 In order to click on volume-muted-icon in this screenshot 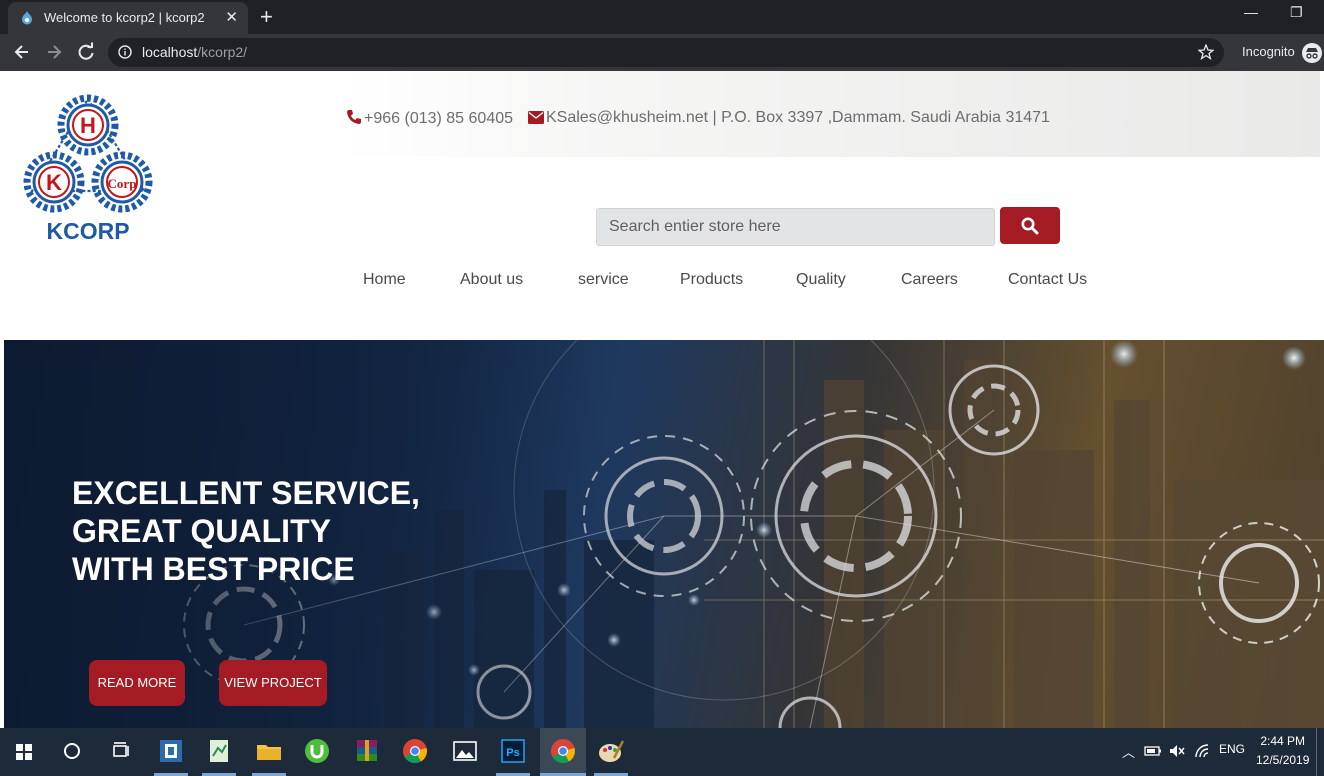, I will do `click(1177, 751)`.